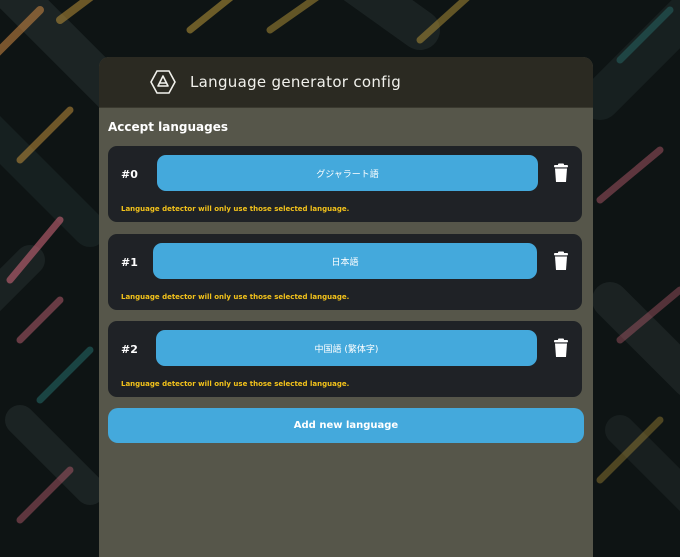 The width and height of the screenshot is (680, 557). Describe the element at coordinates (129, 262) in the screenshot. I see `language-index: #1` at that location.